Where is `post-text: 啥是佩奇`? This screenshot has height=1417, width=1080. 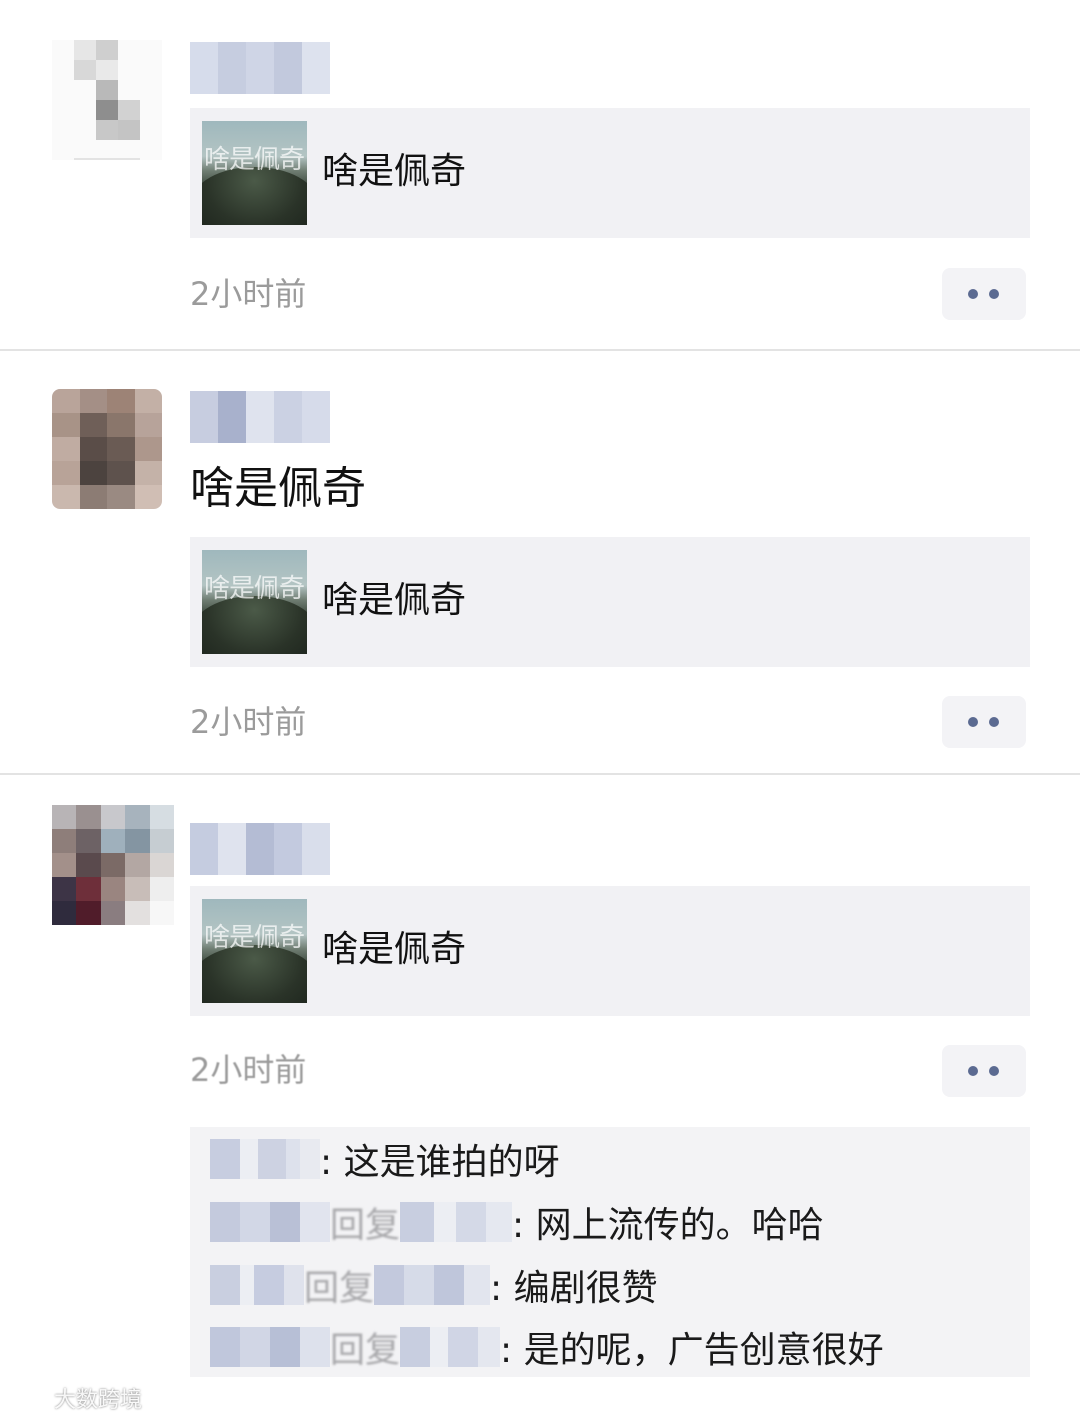
post-text: 啥是佩奇 is located at coordinates (278, 488).